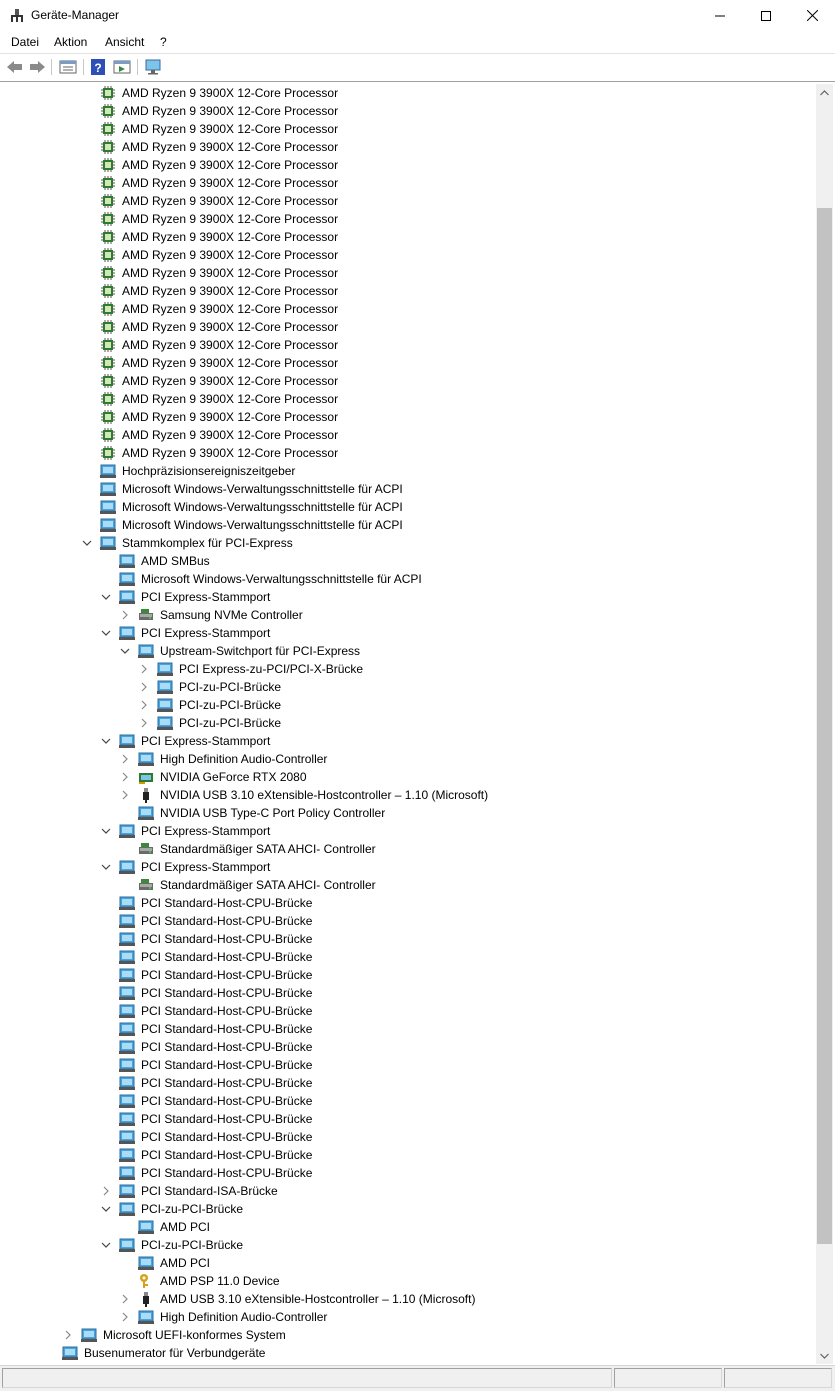  What do you see at coordinates (812, 15) in the screenshot?
I see `close-button` at bounding box center [812, 15].